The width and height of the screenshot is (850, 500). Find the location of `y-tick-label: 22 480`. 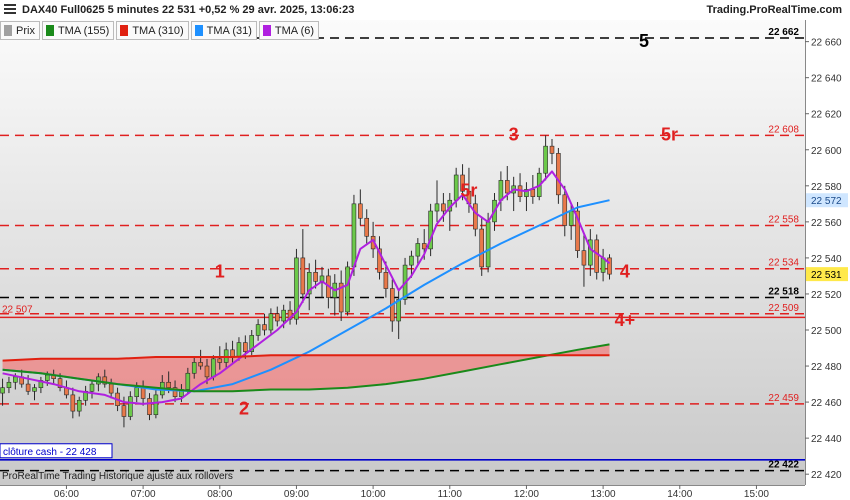

y-tick-label: 22 480 is located at coordinates (826, 367).